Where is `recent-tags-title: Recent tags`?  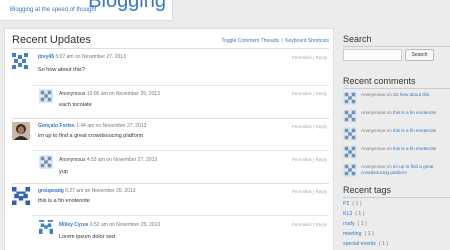
recent-tags-title: Recent tags is located at coordinates (367, 190).